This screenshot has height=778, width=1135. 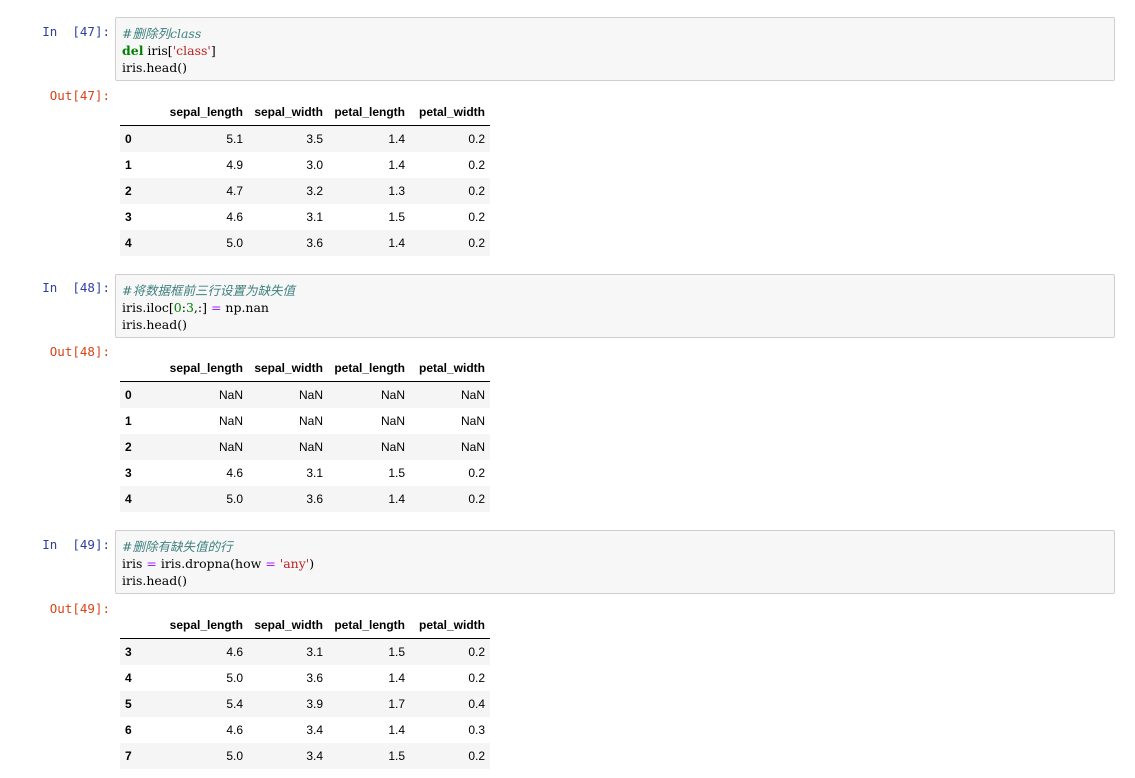 What do you see at coordinates (618, 307) in the screenshot?
I see `code-line: iris.iloc[0:3,:] = np.nan` at bounding box center [618, 307].